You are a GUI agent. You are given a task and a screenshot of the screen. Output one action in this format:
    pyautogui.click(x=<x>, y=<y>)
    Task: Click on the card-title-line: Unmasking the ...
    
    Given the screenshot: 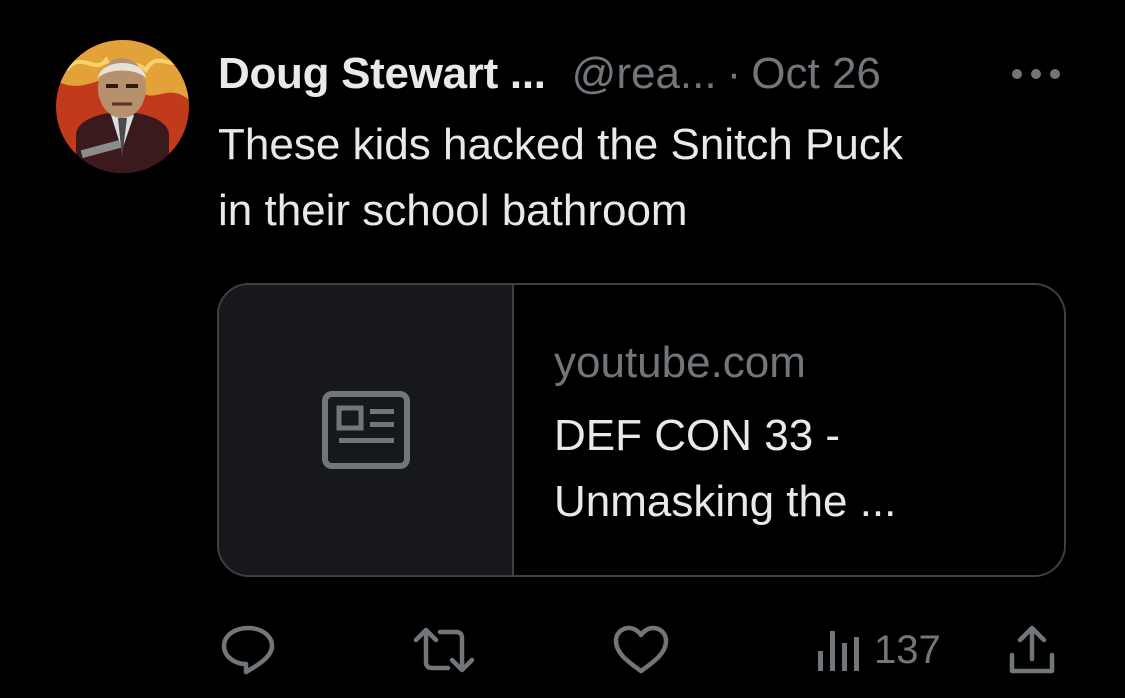 What is the action you would take?
    pyautogui.click(x=725, y=501)
    